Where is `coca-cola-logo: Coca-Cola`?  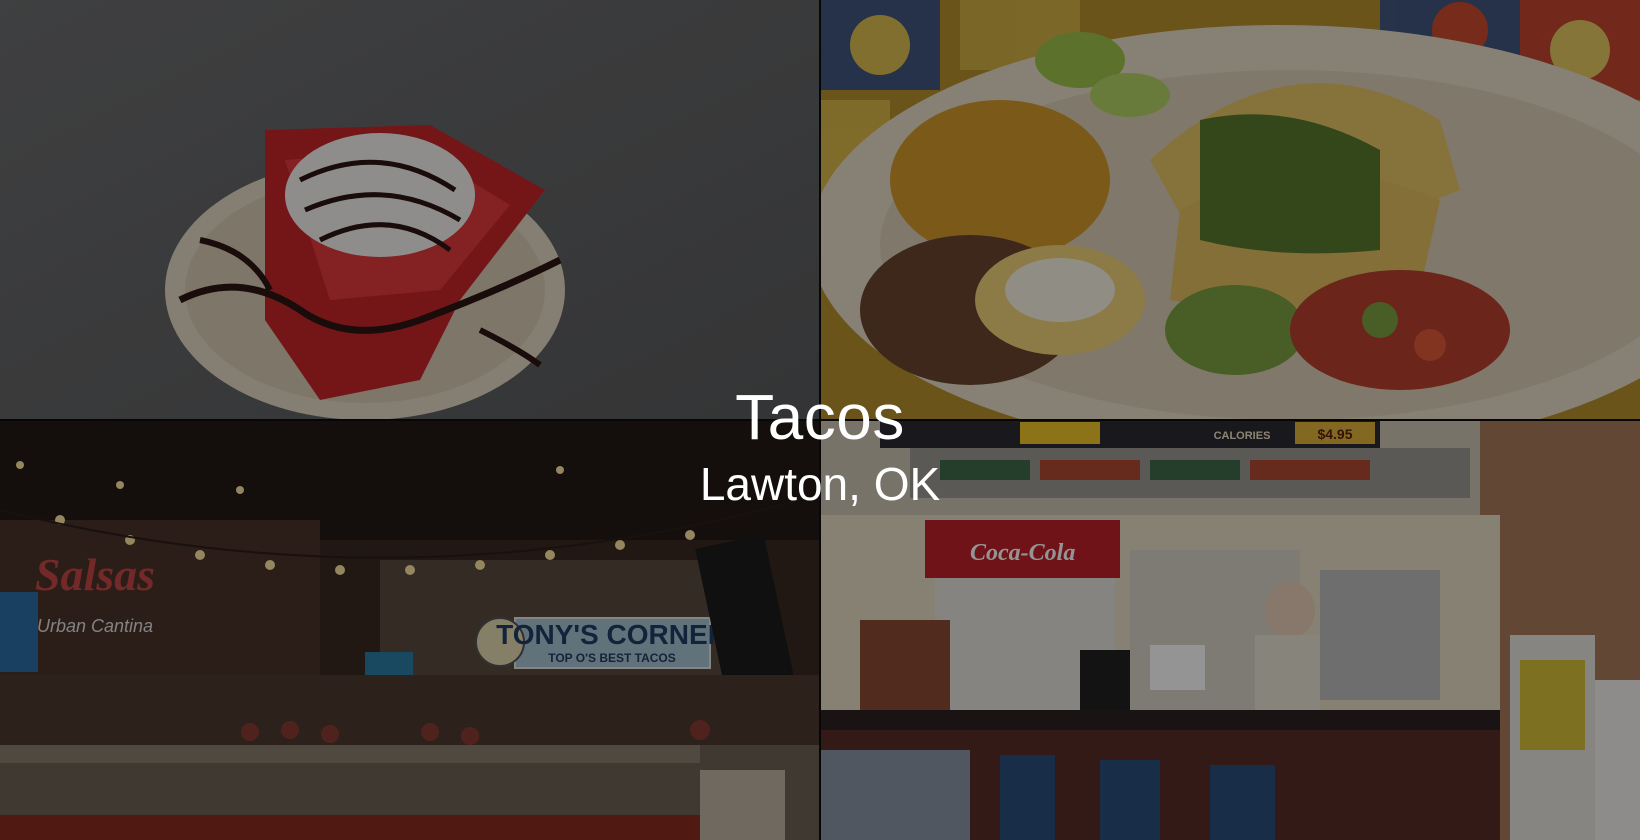
coca-cola-logo: Coca-Cola is located at coordinates (1022, 553).